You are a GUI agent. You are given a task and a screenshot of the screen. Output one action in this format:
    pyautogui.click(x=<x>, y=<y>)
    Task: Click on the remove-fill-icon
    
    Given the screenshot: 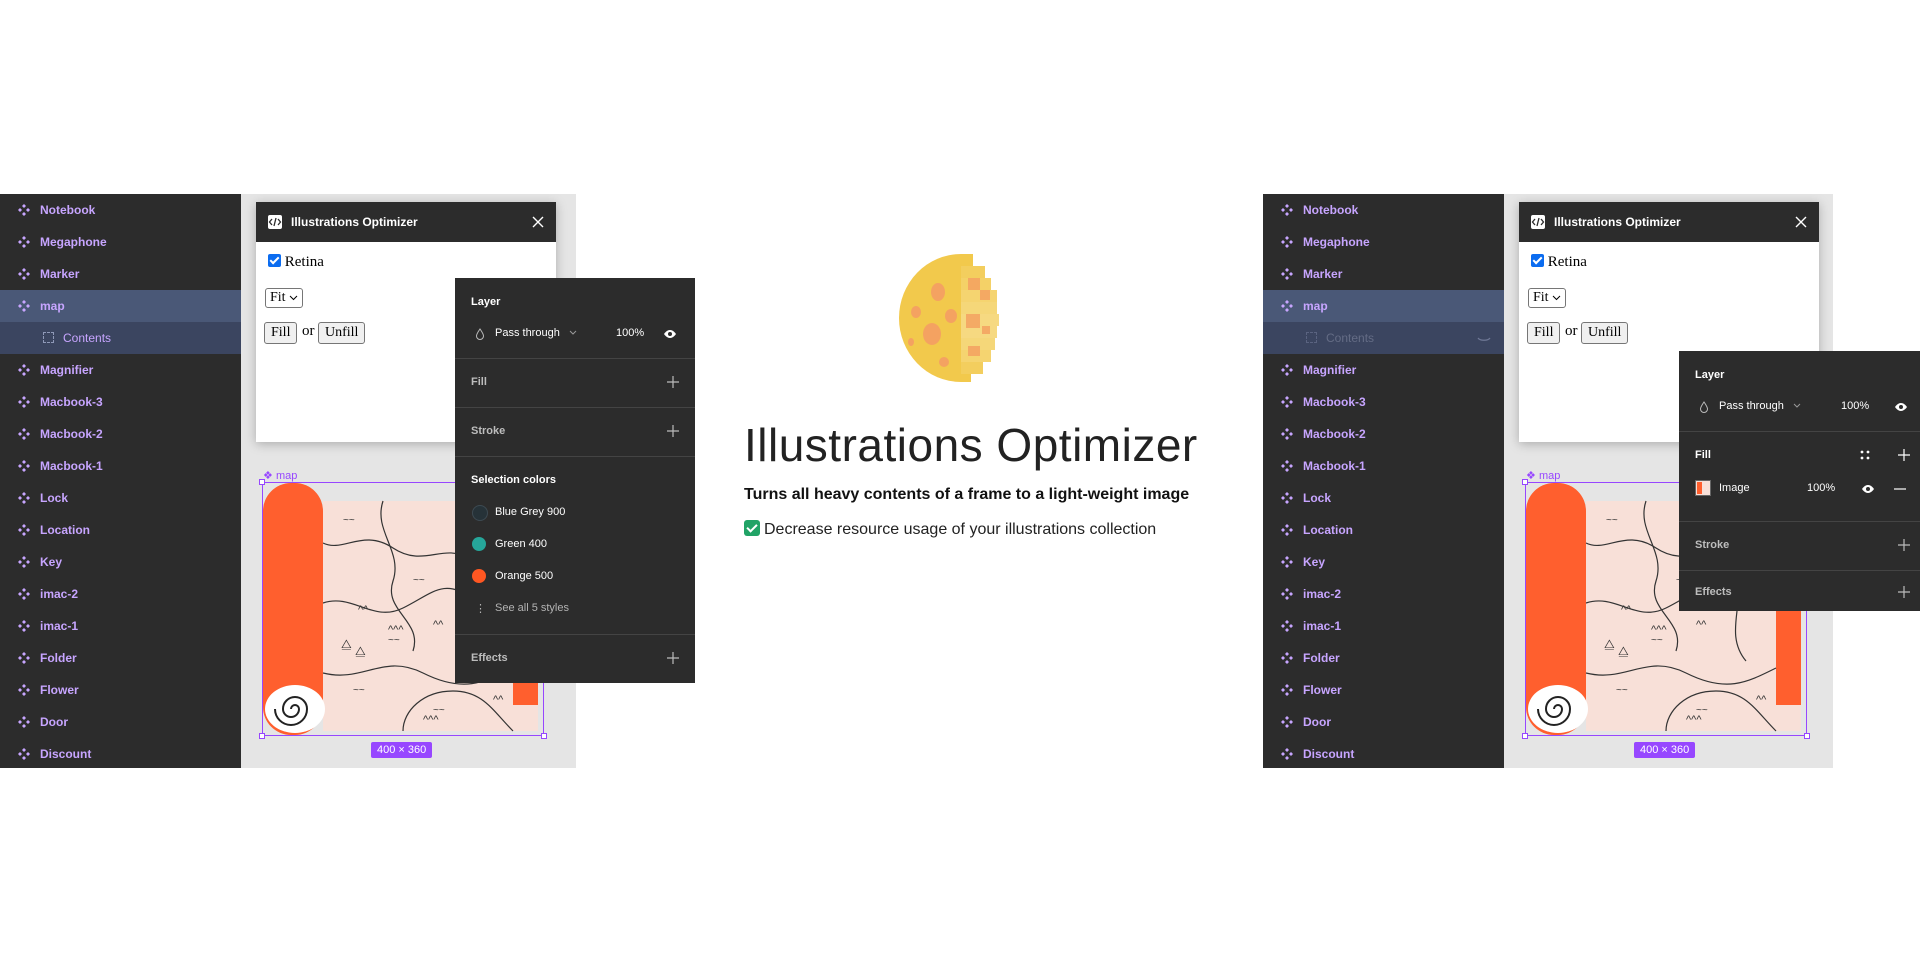 What is the action you would take?
    pyautogui.click(x=1900, y=489)
    